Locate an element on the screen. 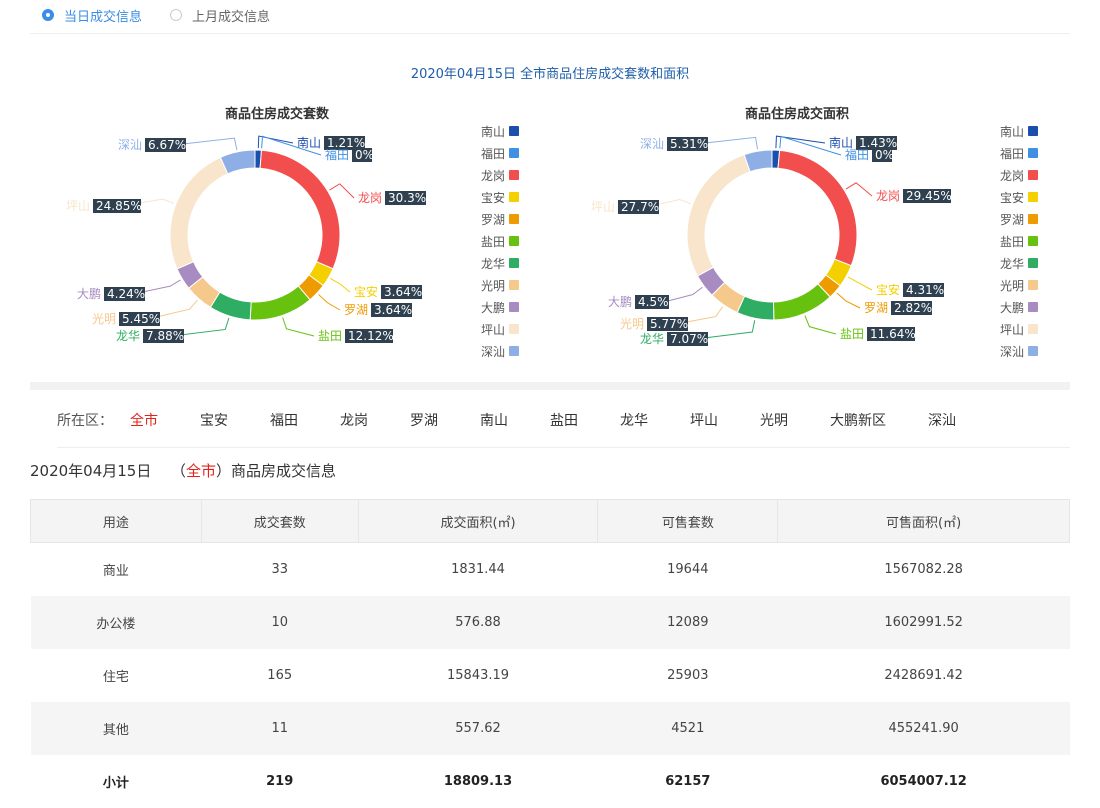  table-row: 办公楼 10 576.88 12089 1602991.52 is located at coordinates (550, 622).